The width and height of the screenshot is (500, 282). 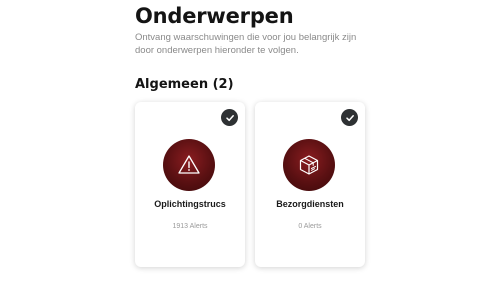 I want to click on topic-card-oplichtingstrucs: Oplichtingstrucs 1913 Alerts, so click(x=190, y=184).